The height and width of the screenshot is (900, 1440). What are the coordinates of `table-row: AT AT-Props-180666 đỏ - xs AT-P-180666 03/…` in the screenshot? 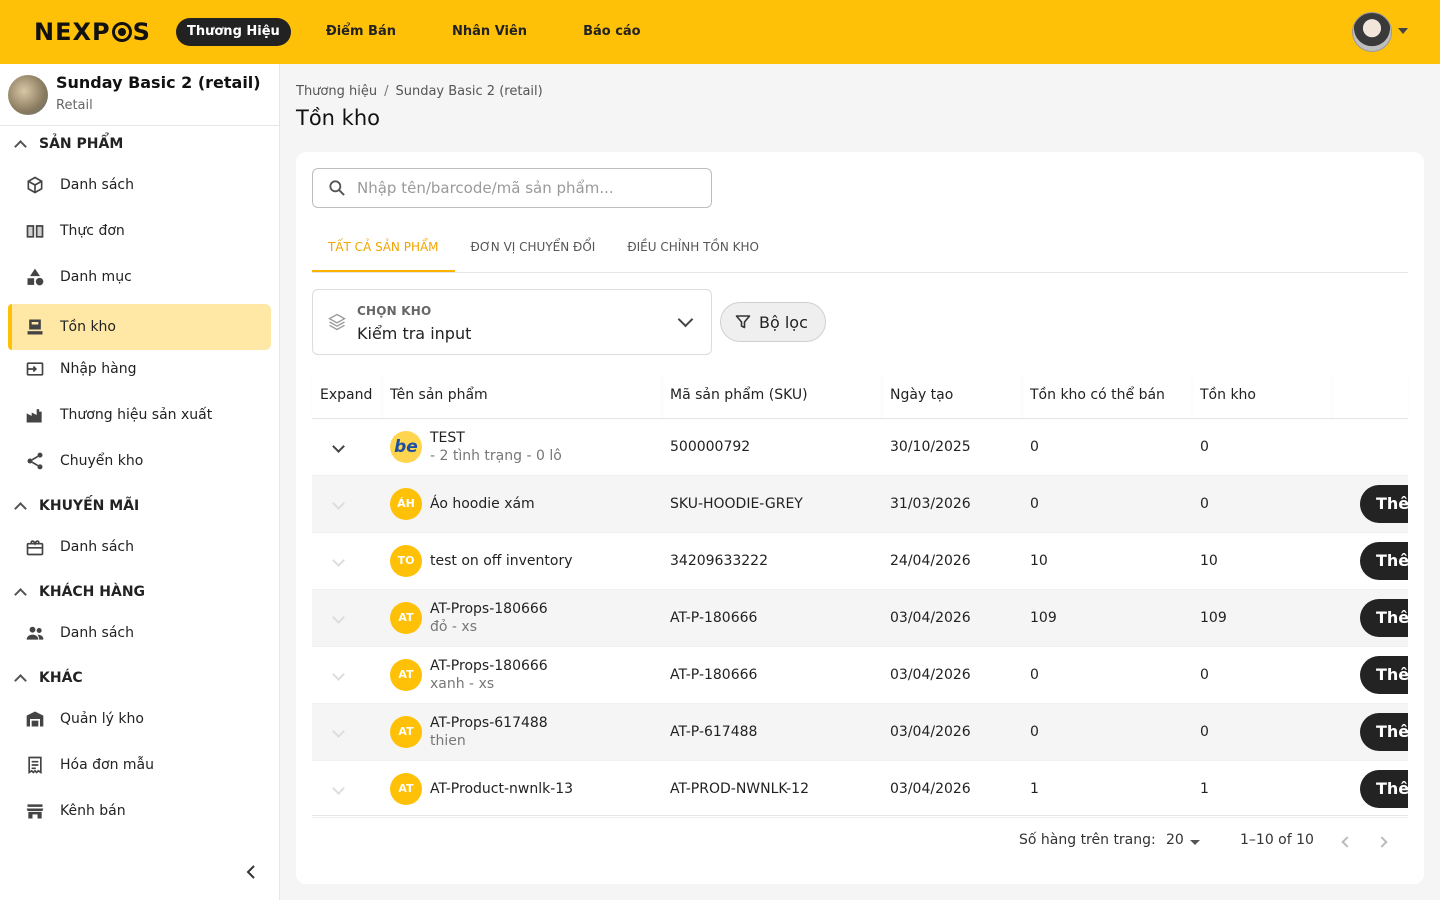 It's located at (860, 618).